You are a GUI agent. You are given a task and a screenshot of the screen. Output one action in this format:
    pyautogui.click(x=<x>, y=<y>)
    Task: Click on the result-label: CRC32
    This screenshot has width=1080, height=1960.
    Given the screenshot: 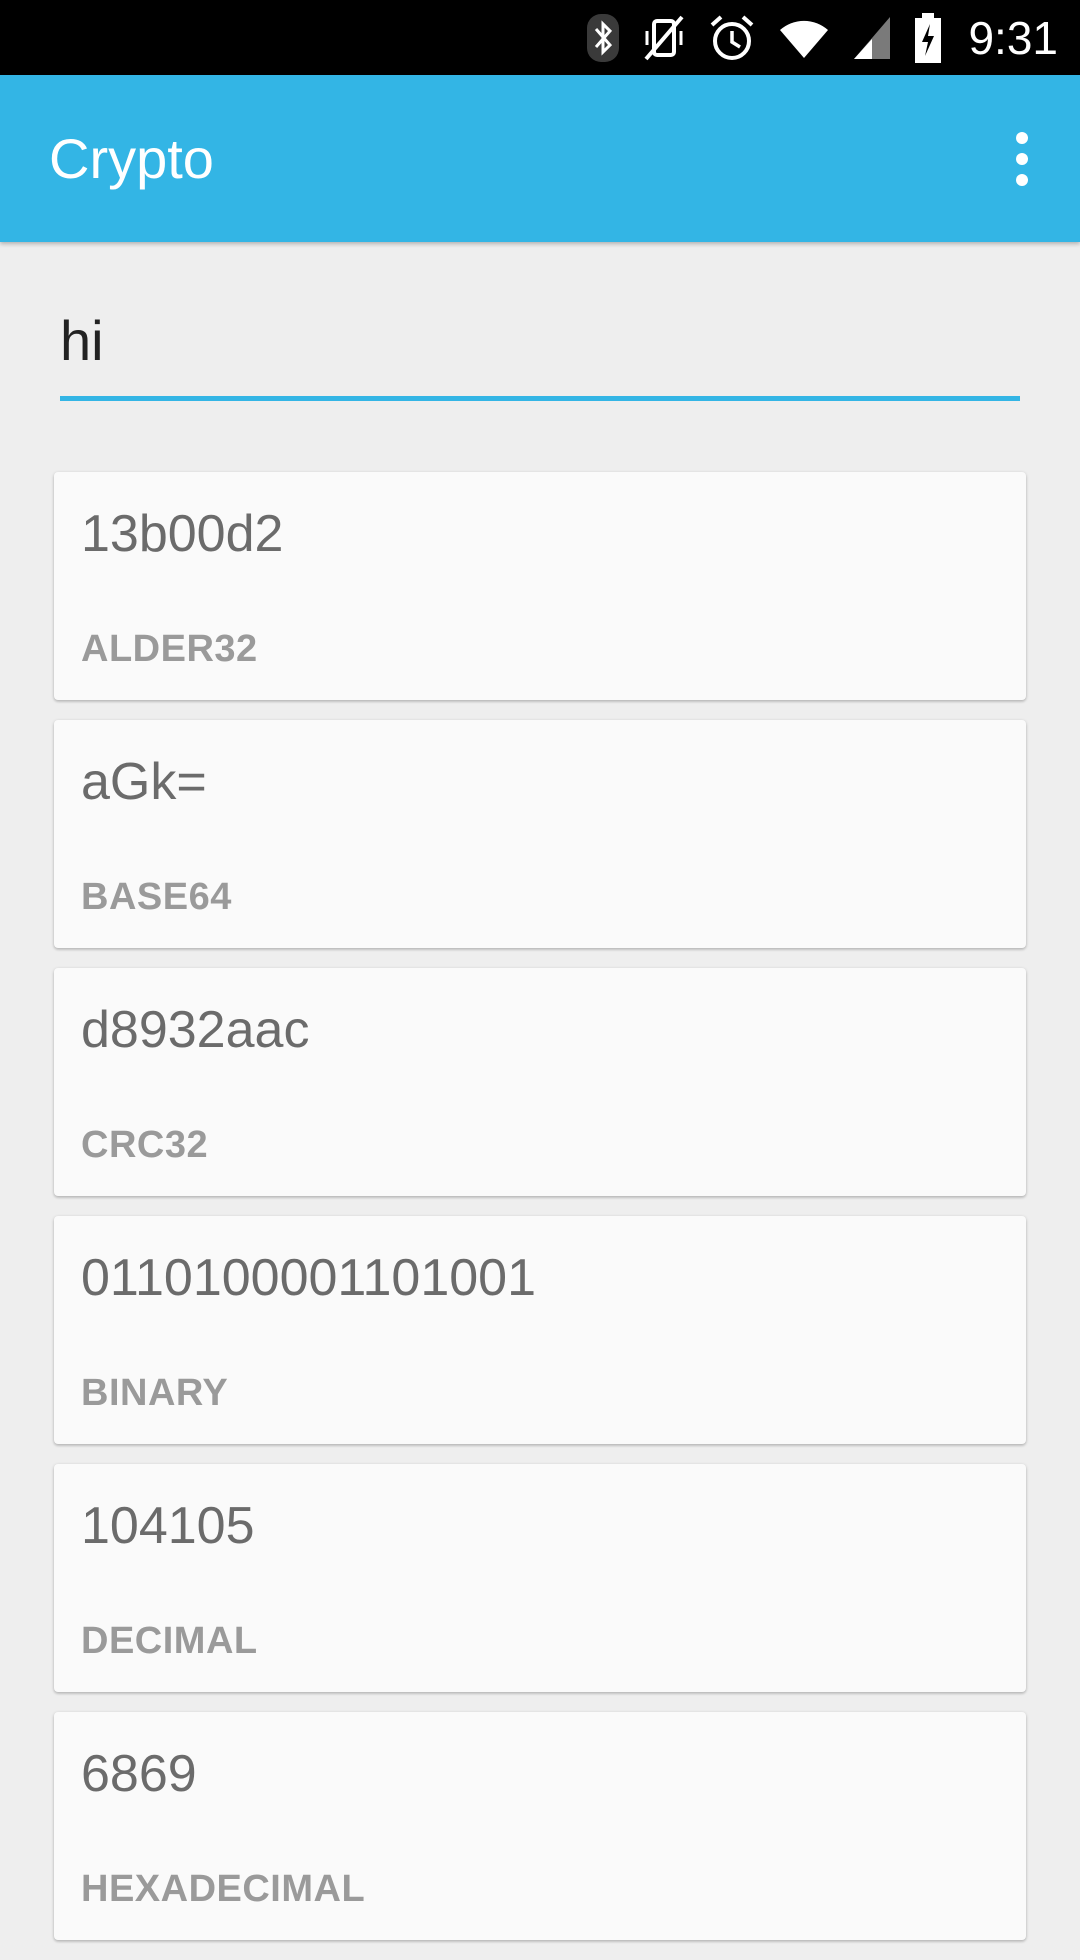 What is the action you would take?
    pyautogui.click(x=145, y=1145)
    